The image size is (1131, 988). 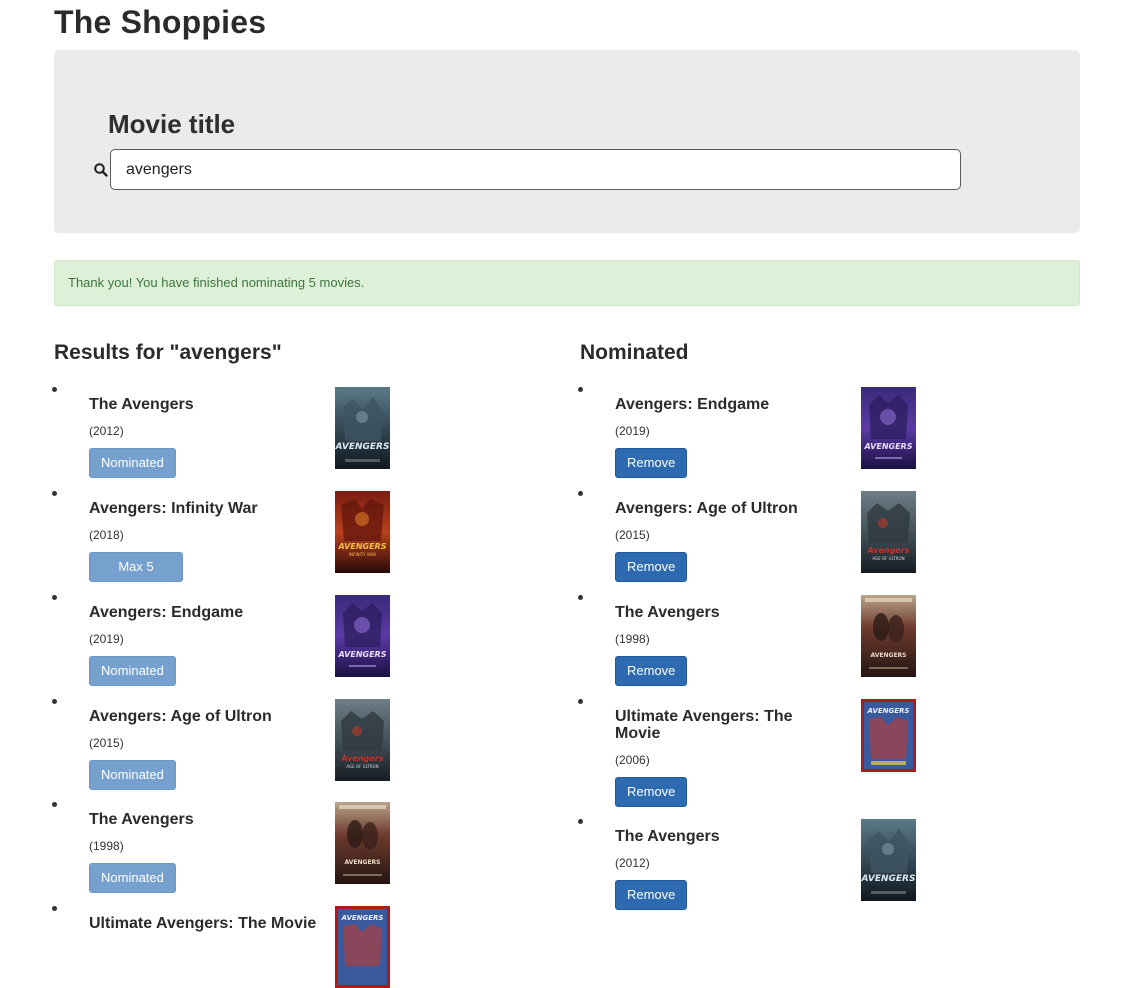 I want to click on max-nominations-button: Max 5 nominations, so click(x=136, y=577).